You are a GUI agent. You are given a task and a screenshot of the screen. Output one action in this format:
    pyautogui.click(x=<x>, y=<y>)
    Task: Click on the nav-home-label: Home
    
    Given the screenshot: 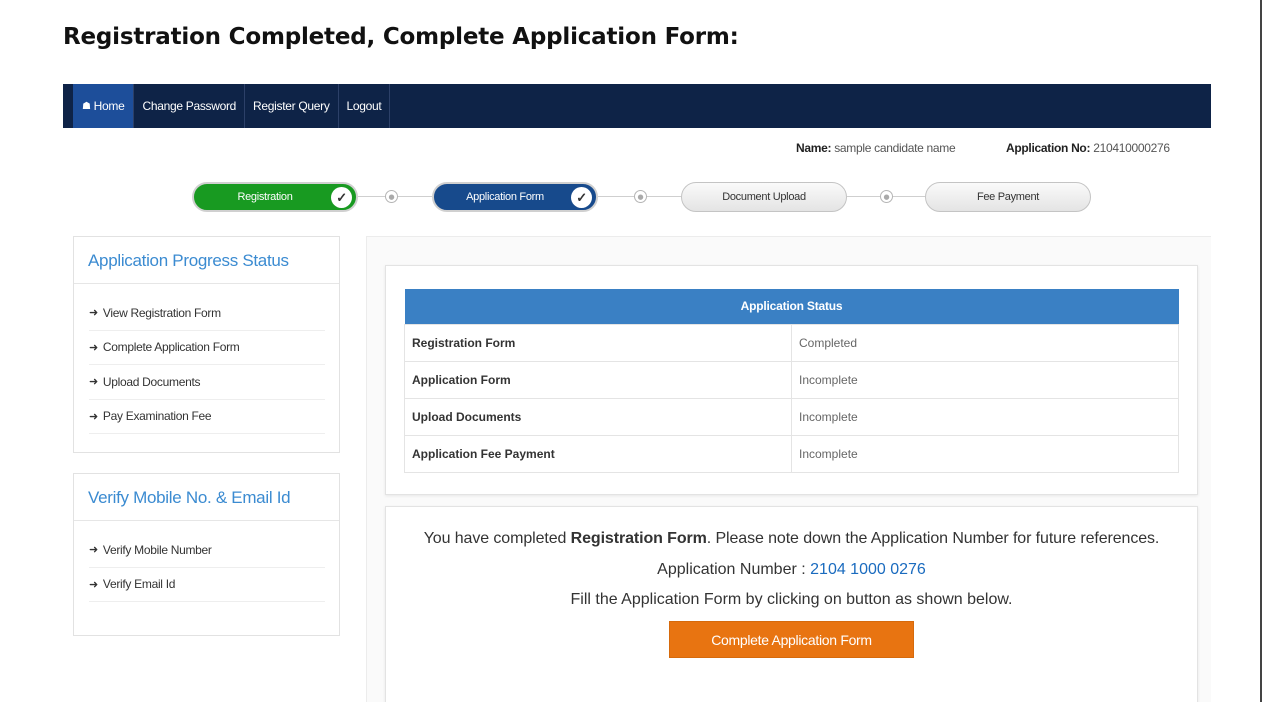 What is the action you would take?
    pyautogui.click(x=109, y=106)
    